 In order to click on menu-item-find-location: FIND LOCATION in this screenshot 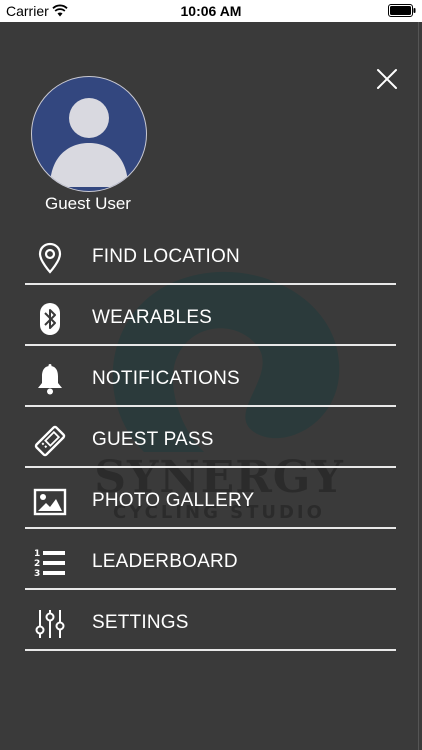, I will do `click(210, 254)`.